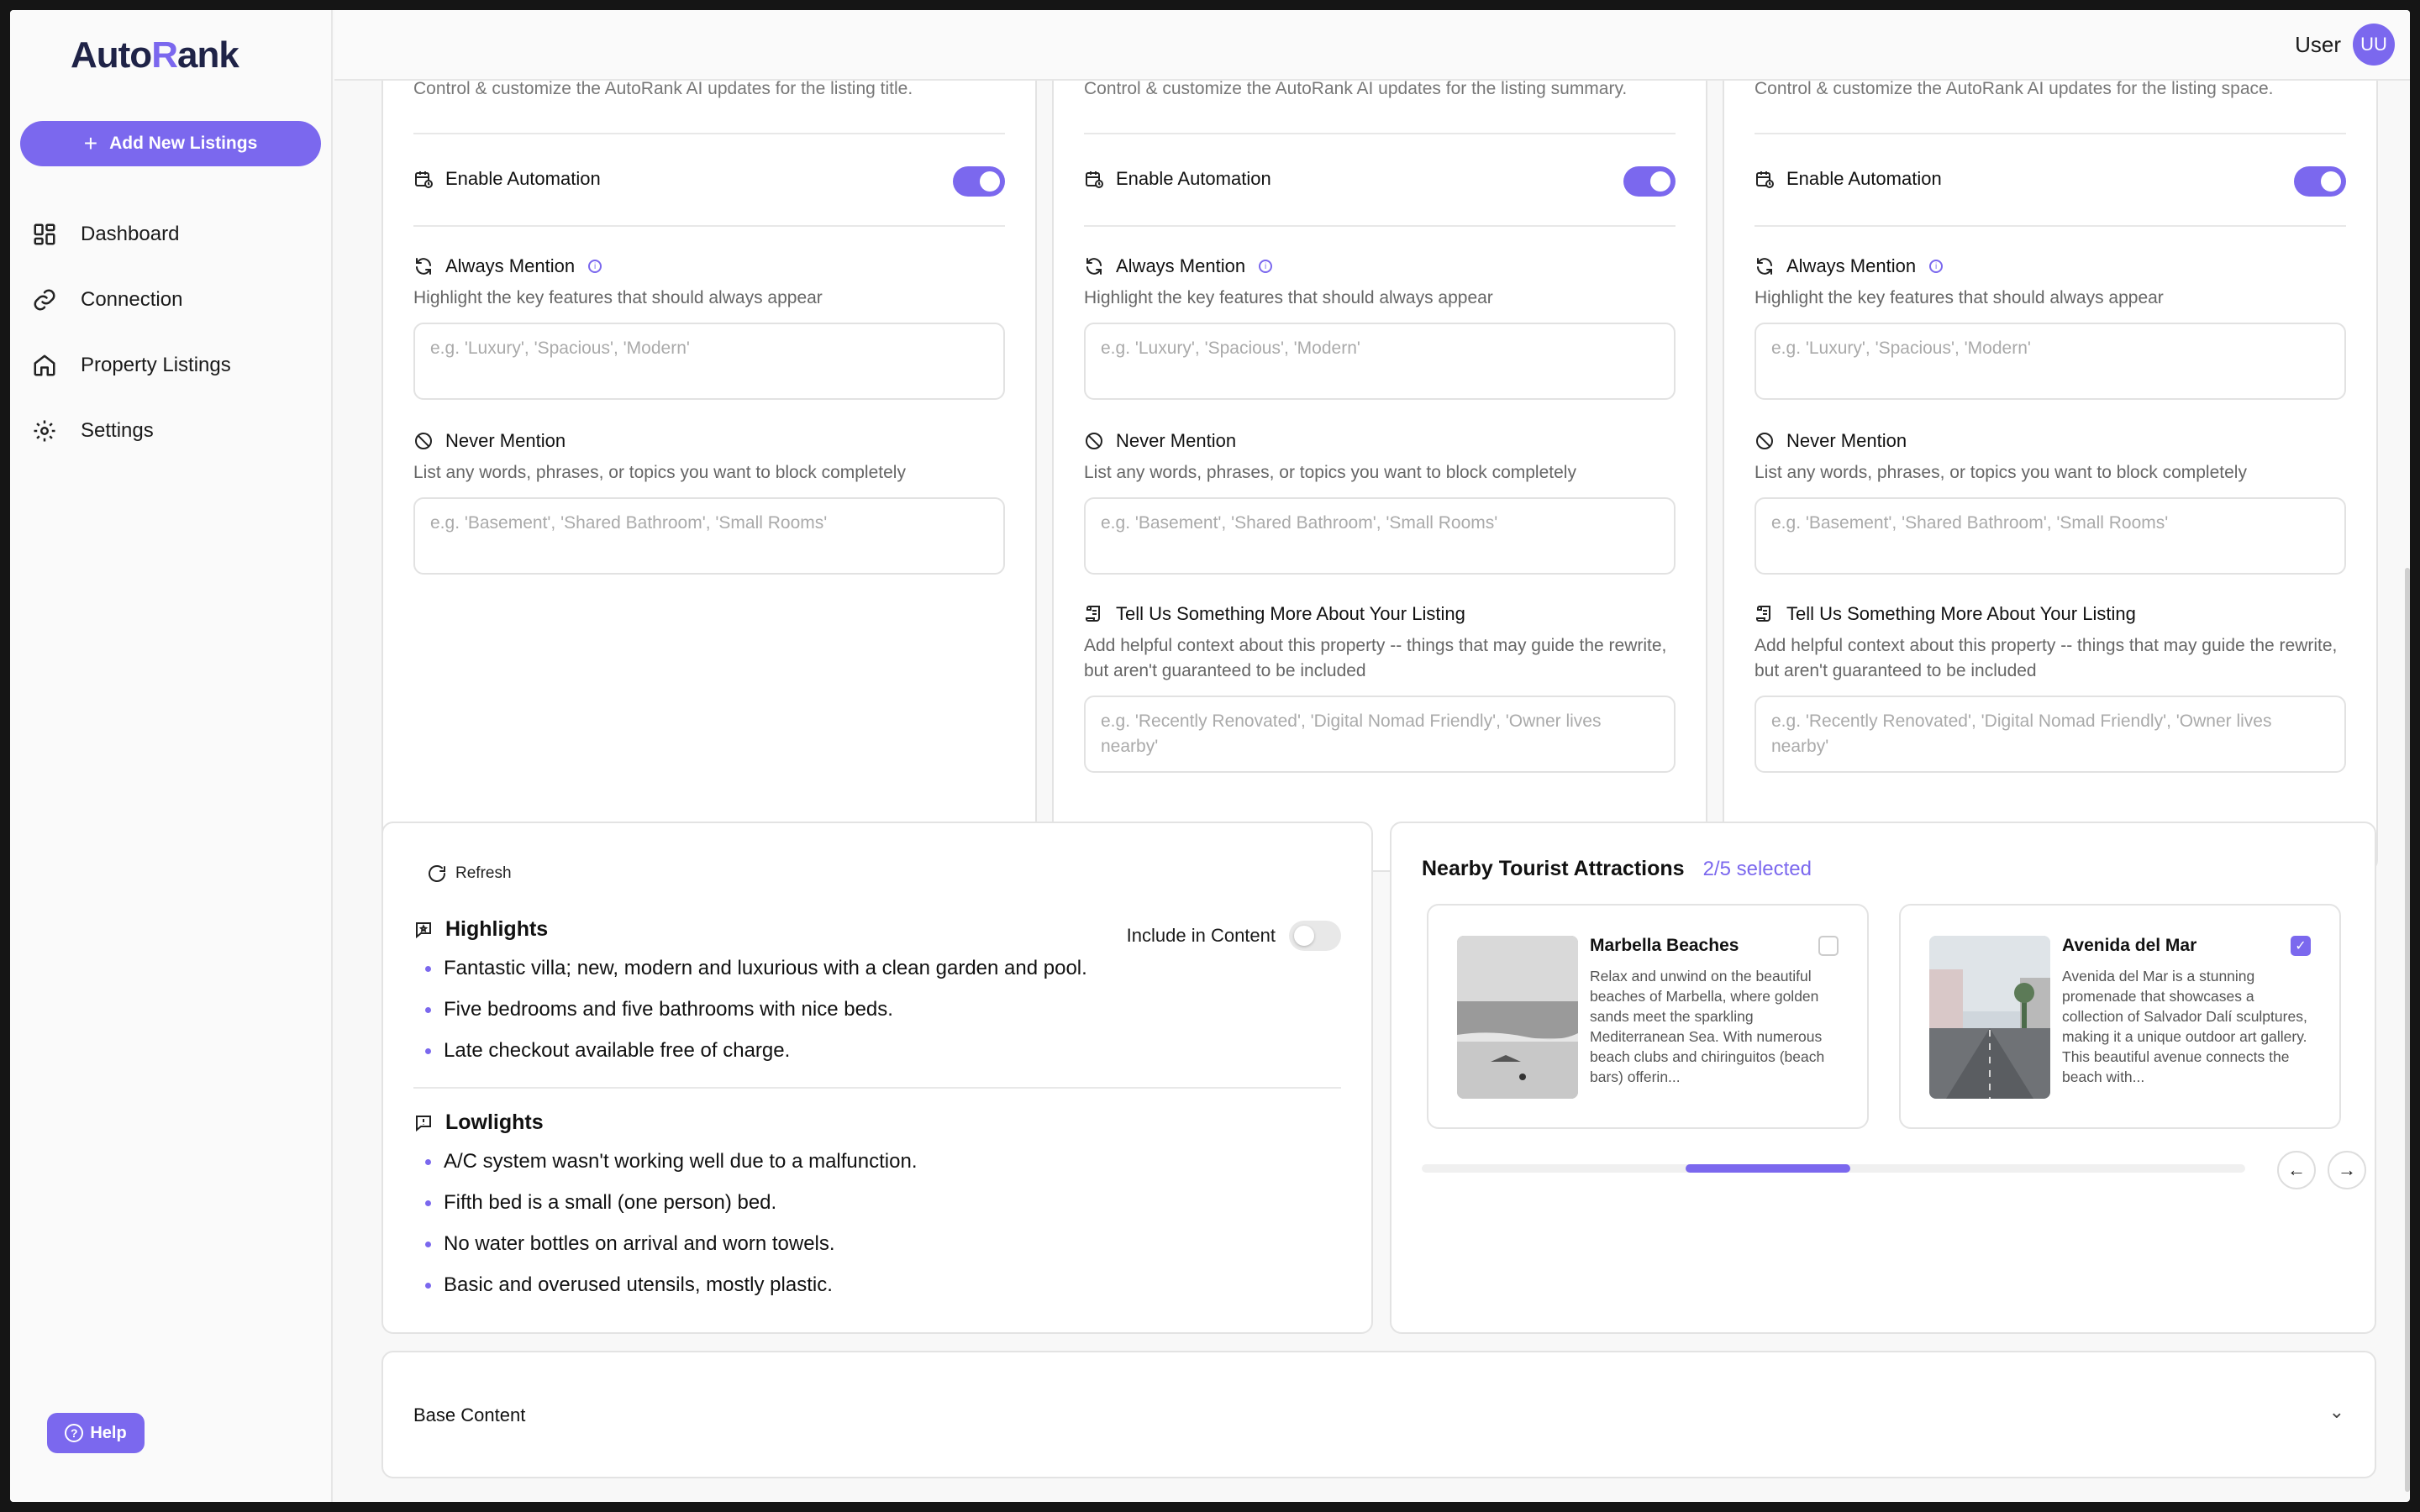 The height and width of the screenshot is (1512, 2420). I want to click on attraction-checkbox: ✓, so click(2301, 946).